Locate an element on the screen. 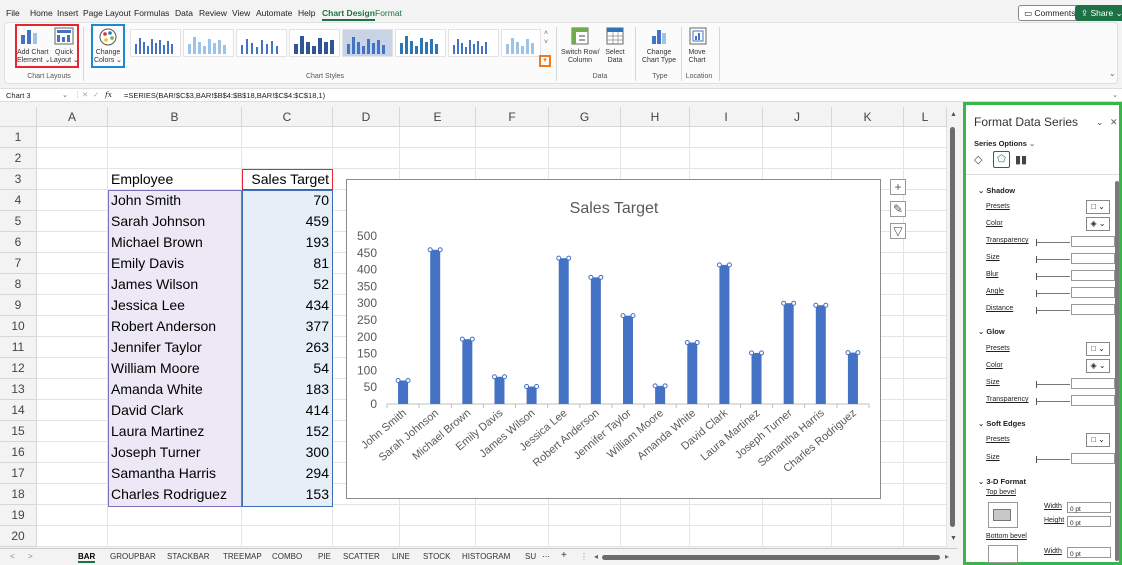 This screenshot has height=565, width=1122. next-sheet-icon: > is located at coordinates (30, 556).